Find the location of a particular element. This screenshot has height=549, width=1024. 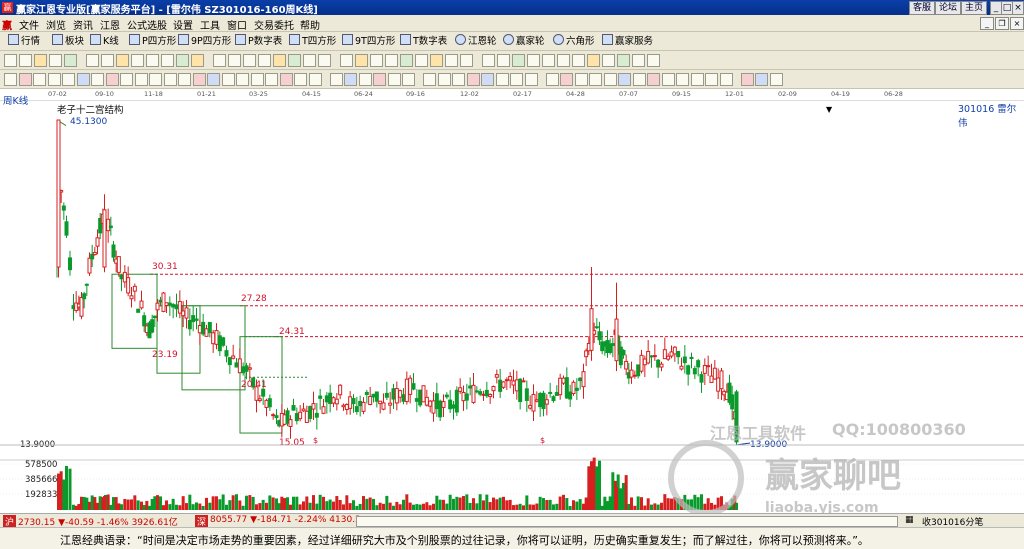

toolbar-9p-square: 9P四方形 is located at coordinates (204, 41).